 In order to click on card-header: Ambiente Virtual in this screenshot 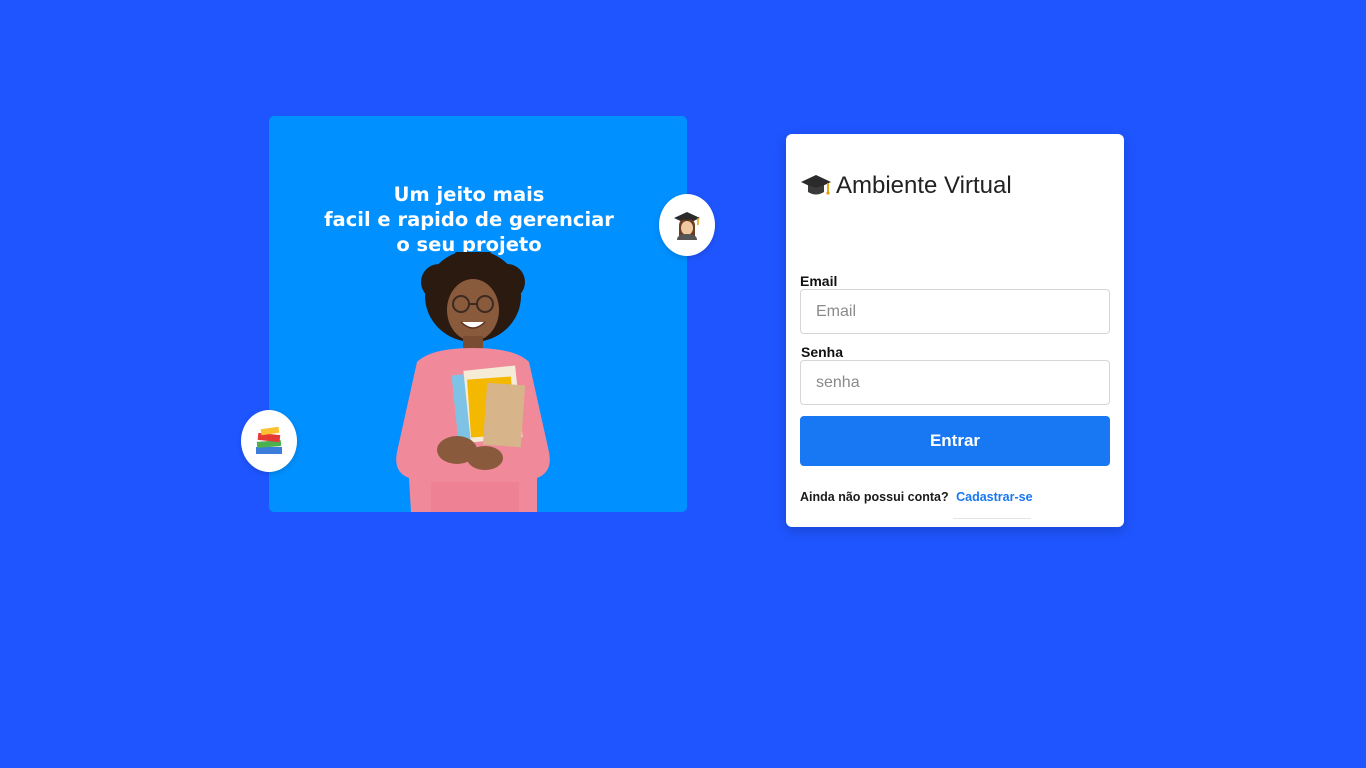, I will do `click(906, 186)`.